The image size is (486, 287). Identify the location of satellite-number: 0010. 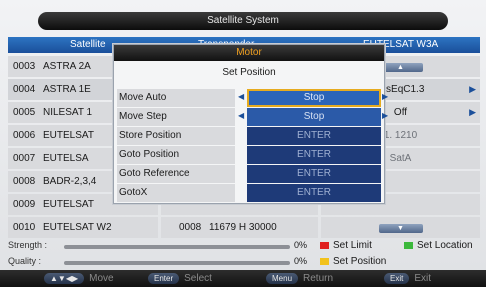
(24, 227).